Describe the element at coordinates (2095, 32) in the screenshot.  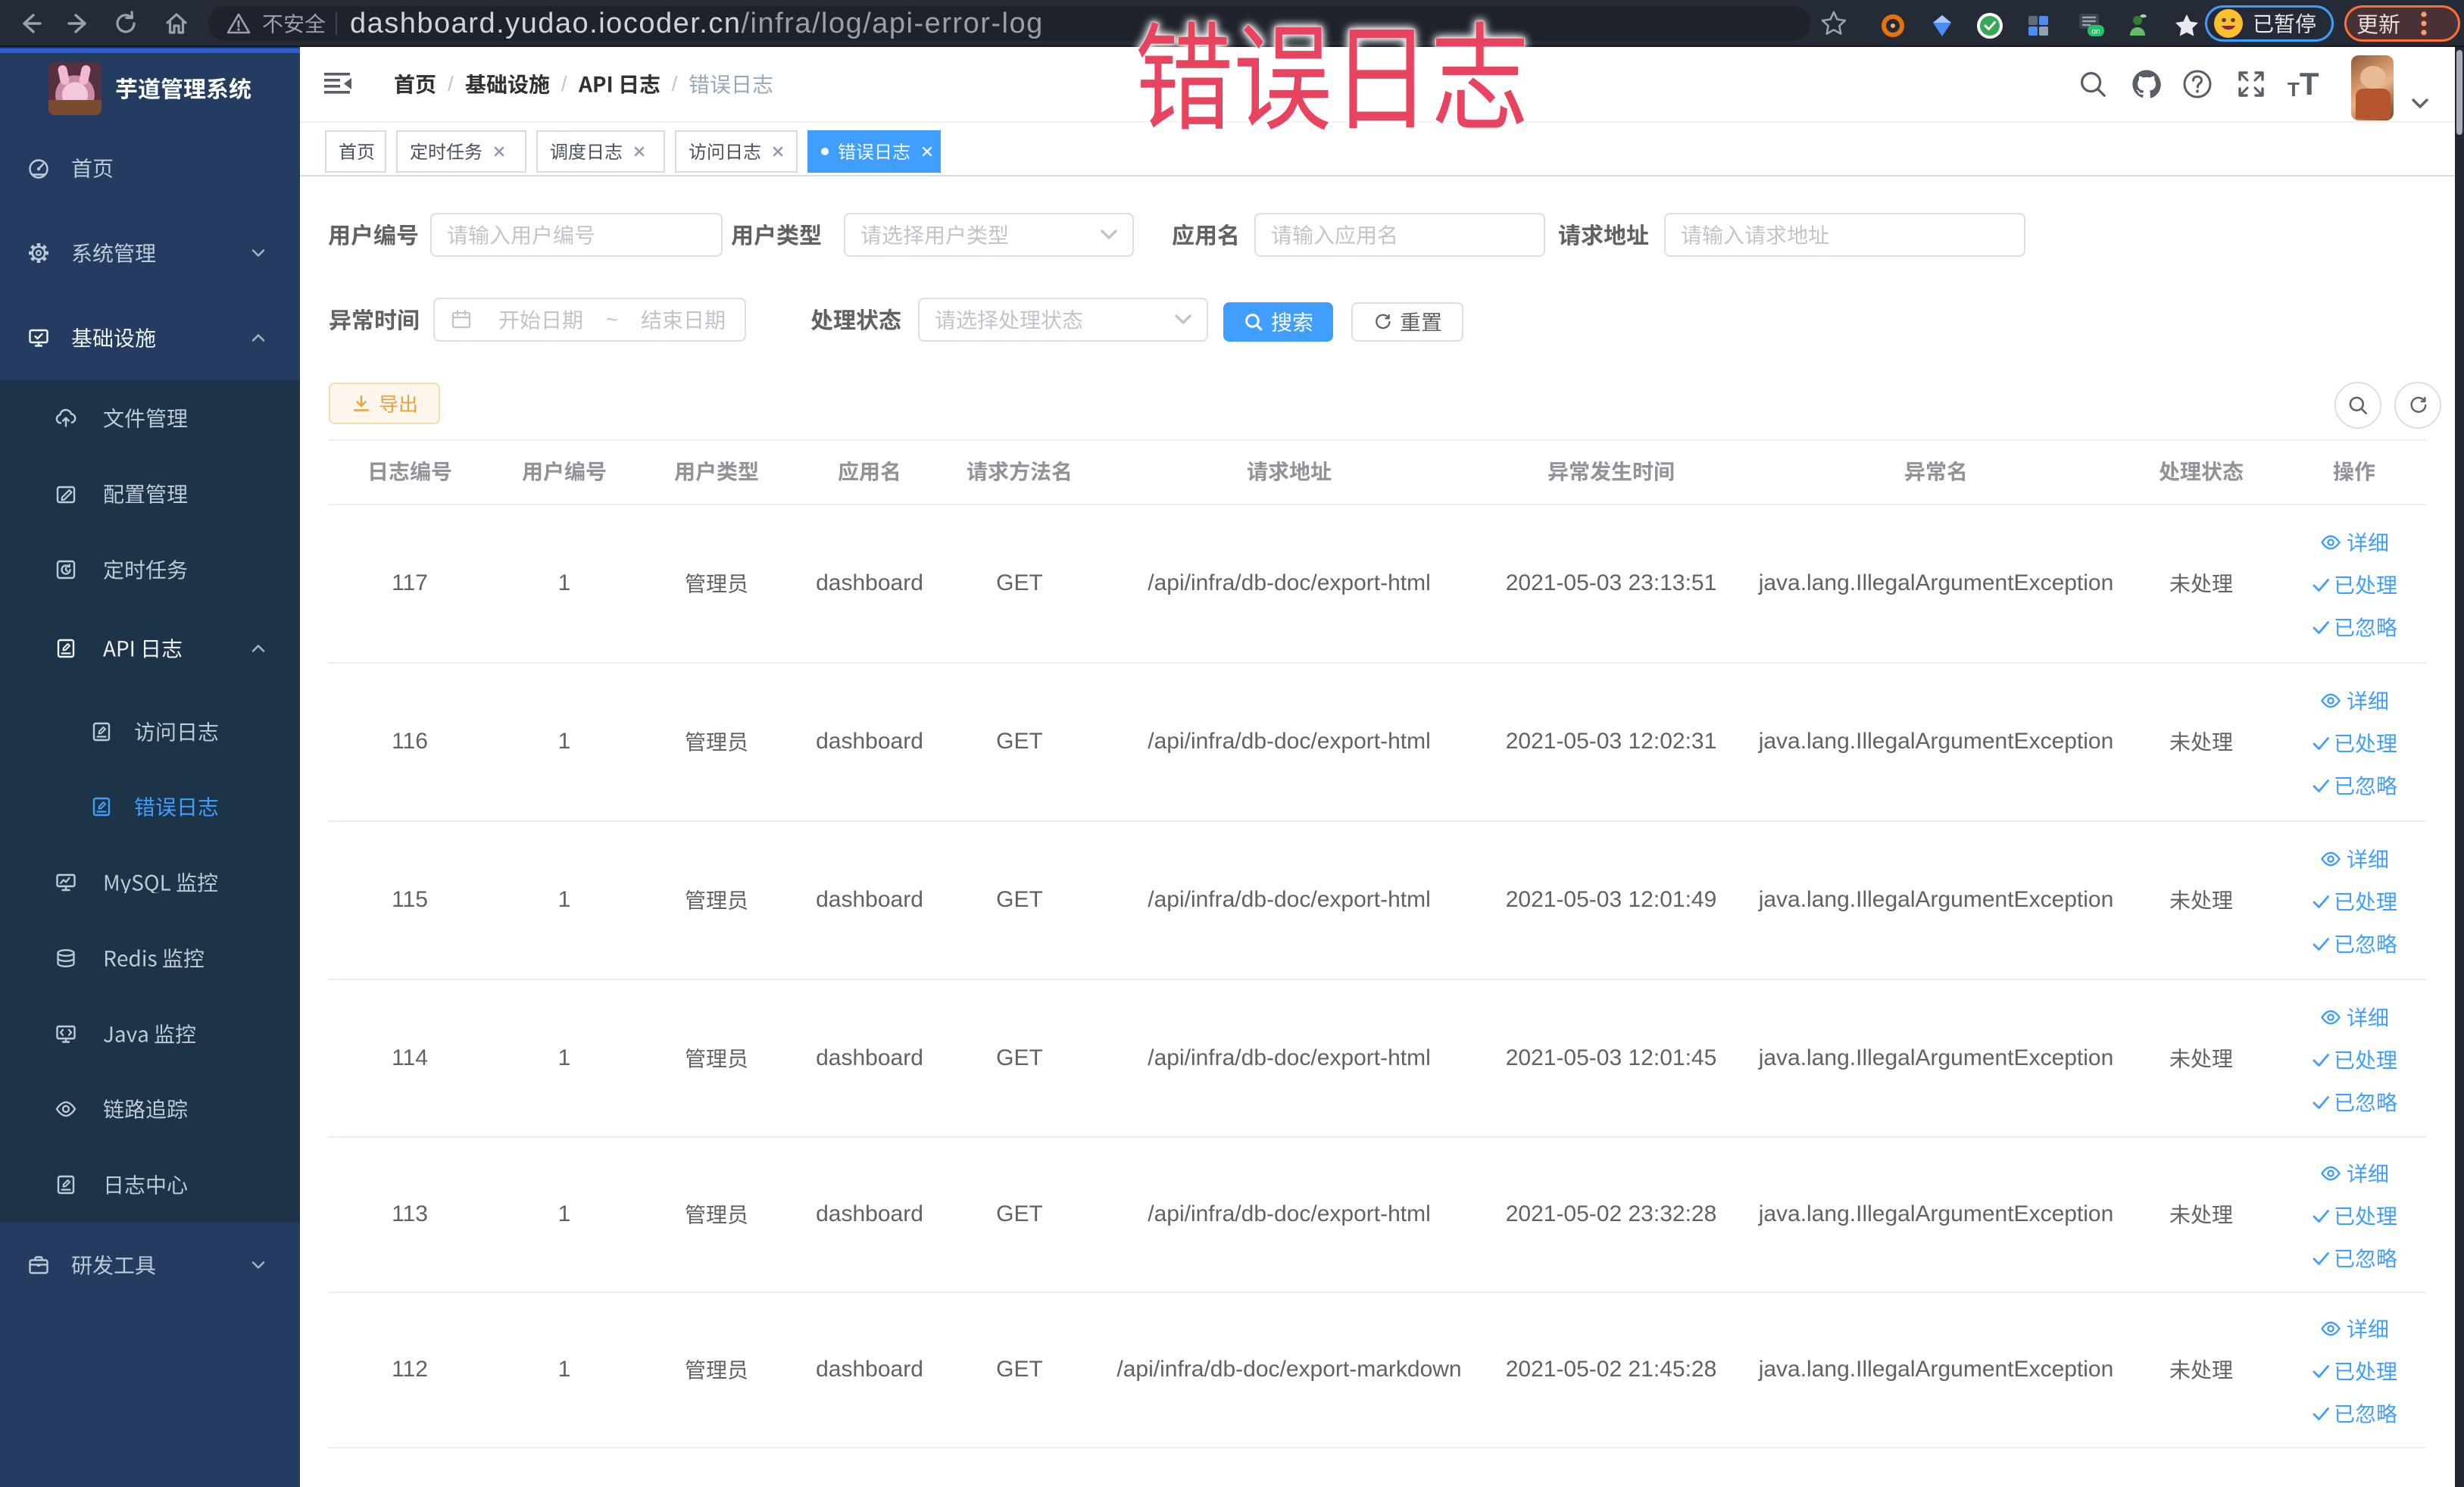
I see `svg-text: on` at that location.